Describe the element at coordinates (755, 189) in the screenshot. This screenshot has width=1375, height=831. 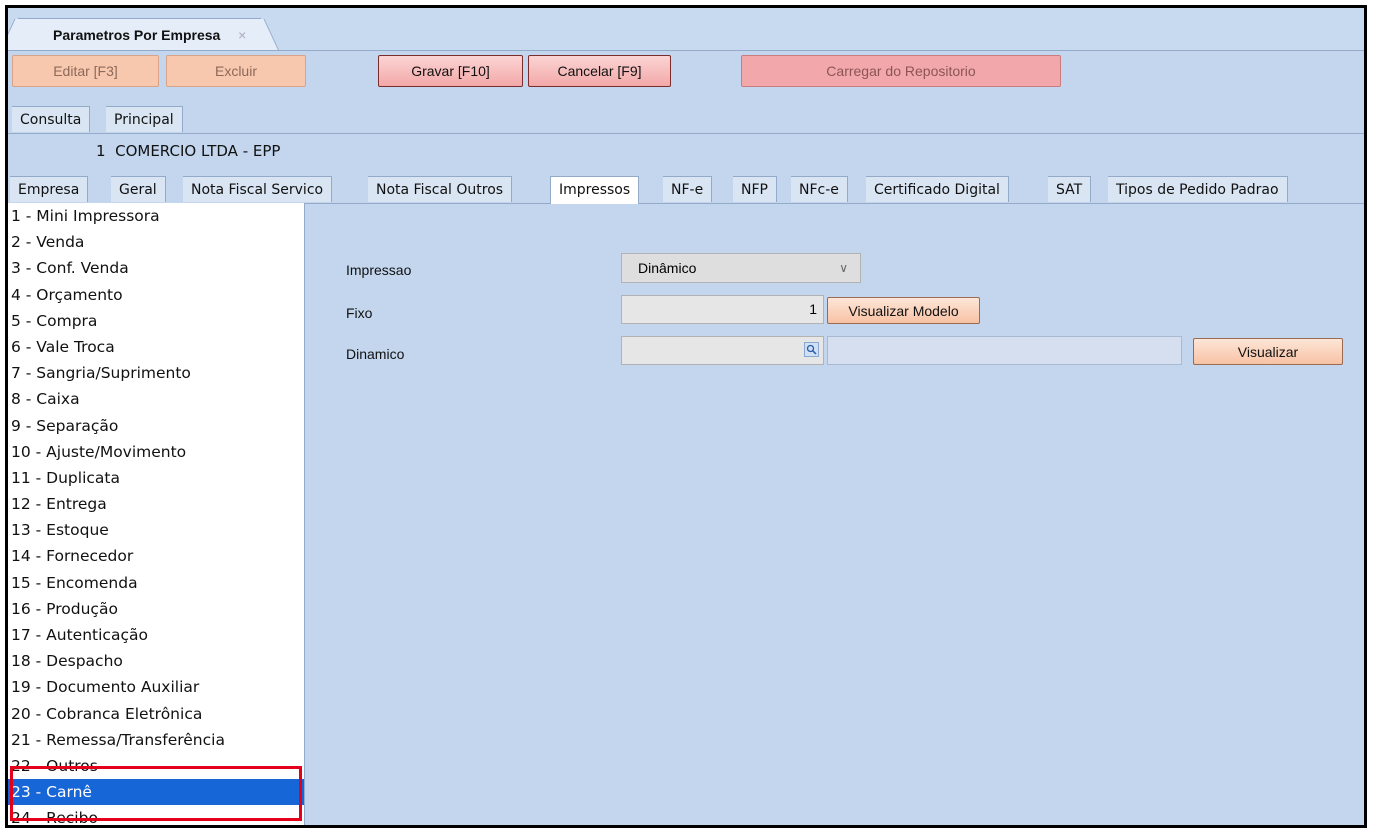
I see `tab-nfp: NFP` at that location.